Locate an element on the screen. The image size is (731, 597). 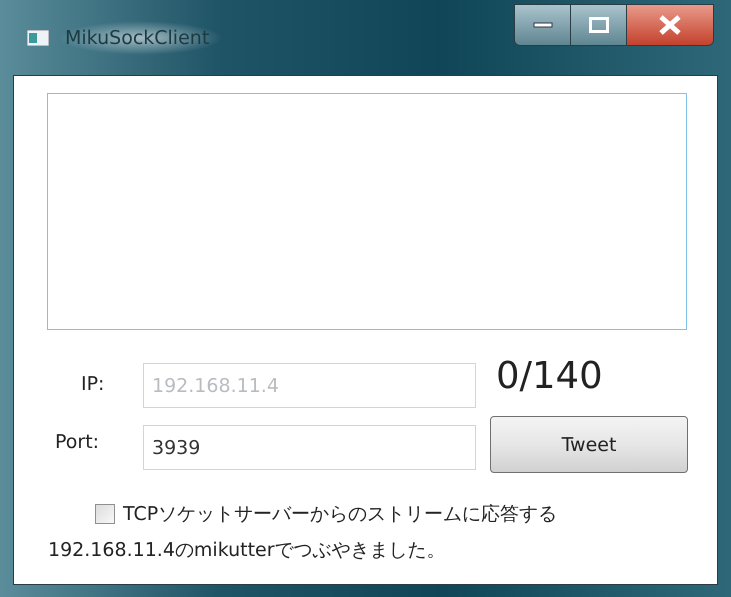
minimize-button is located at coordinates (543, 25).